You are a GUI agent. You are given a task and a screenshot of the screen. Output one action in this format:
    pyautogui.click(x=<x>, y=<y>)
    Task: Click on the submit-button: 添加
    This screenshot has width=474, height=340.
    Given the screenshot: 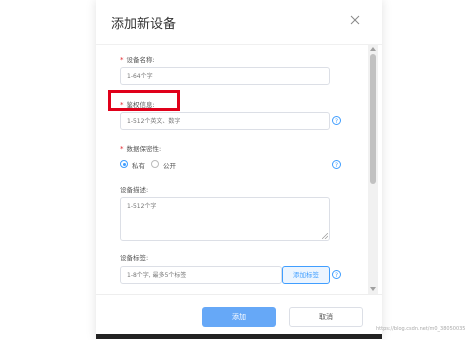 What is the action you would take?
    pyautogui.click(x=239, y=317)
    